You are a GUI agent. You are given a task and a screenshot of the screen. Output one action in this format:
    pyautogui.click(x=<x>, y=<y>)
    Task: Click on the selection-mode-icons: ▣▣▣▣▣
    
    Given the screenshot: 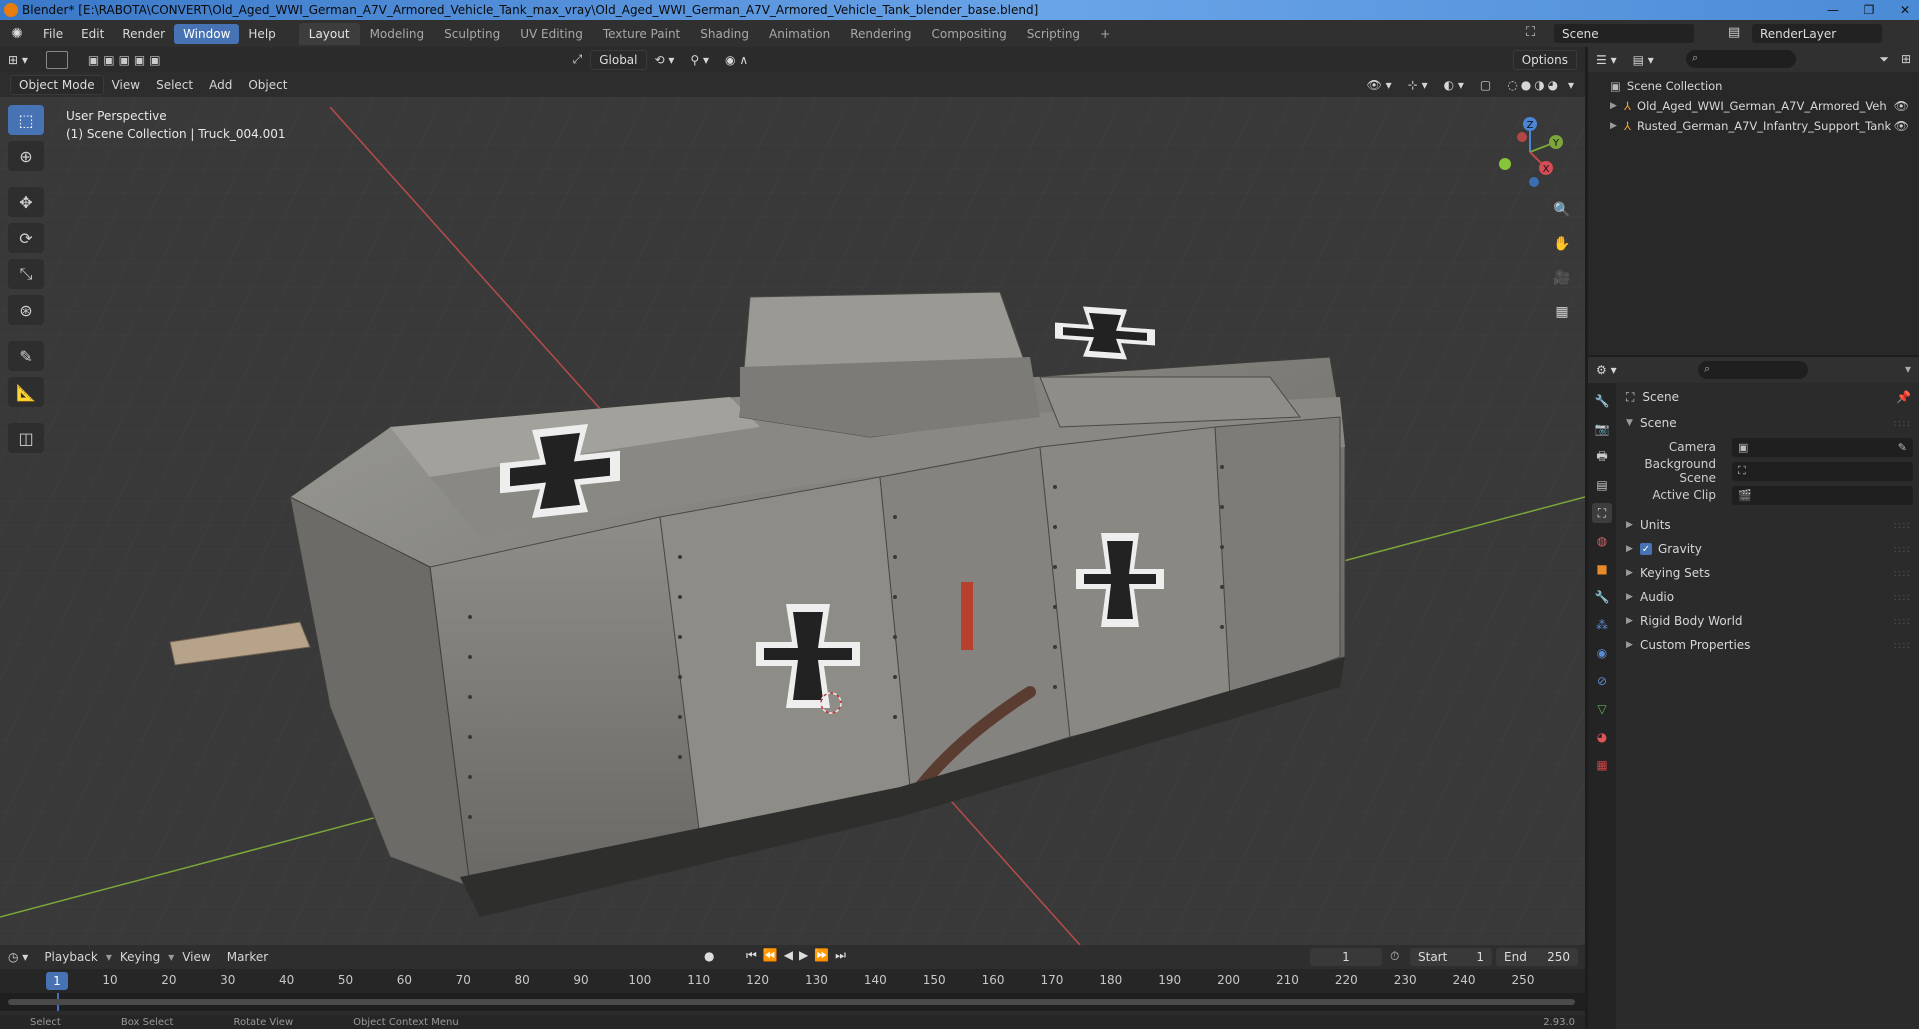 What is the action you would take?
    pyautogui.click(x=126, y=60)
    